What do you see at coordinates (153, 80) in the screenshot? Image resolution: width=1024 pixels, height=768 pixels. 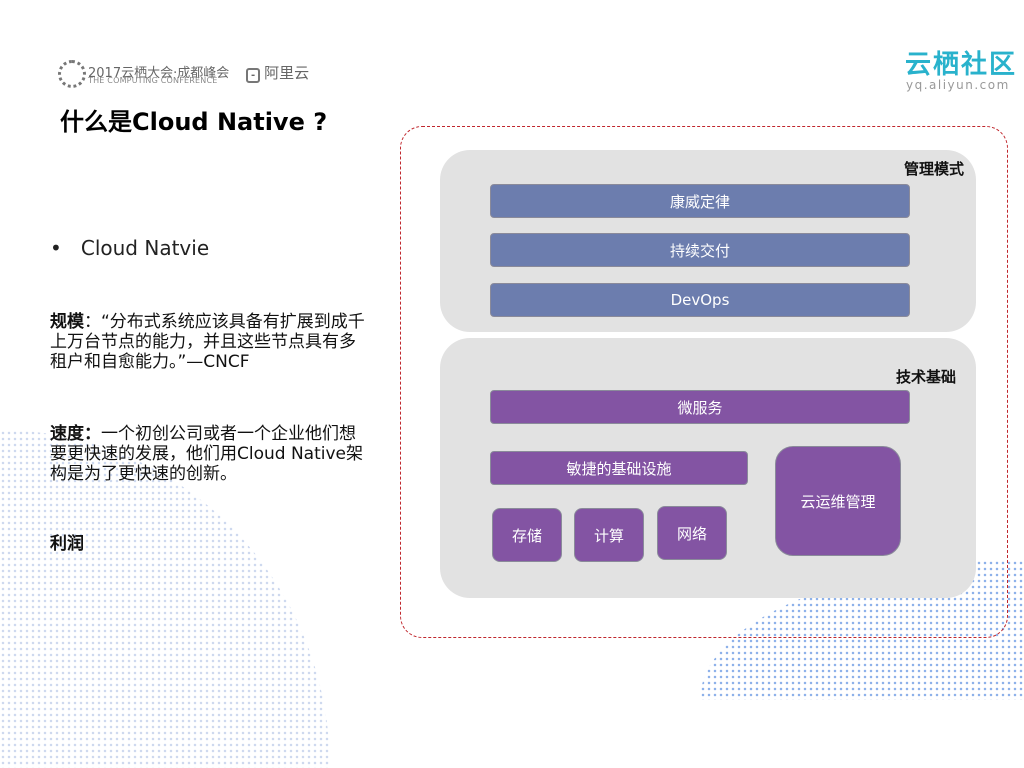 I see `conference-subtitle: THE COMPUTING CONFERENCE` at bounding box center [153, 80].